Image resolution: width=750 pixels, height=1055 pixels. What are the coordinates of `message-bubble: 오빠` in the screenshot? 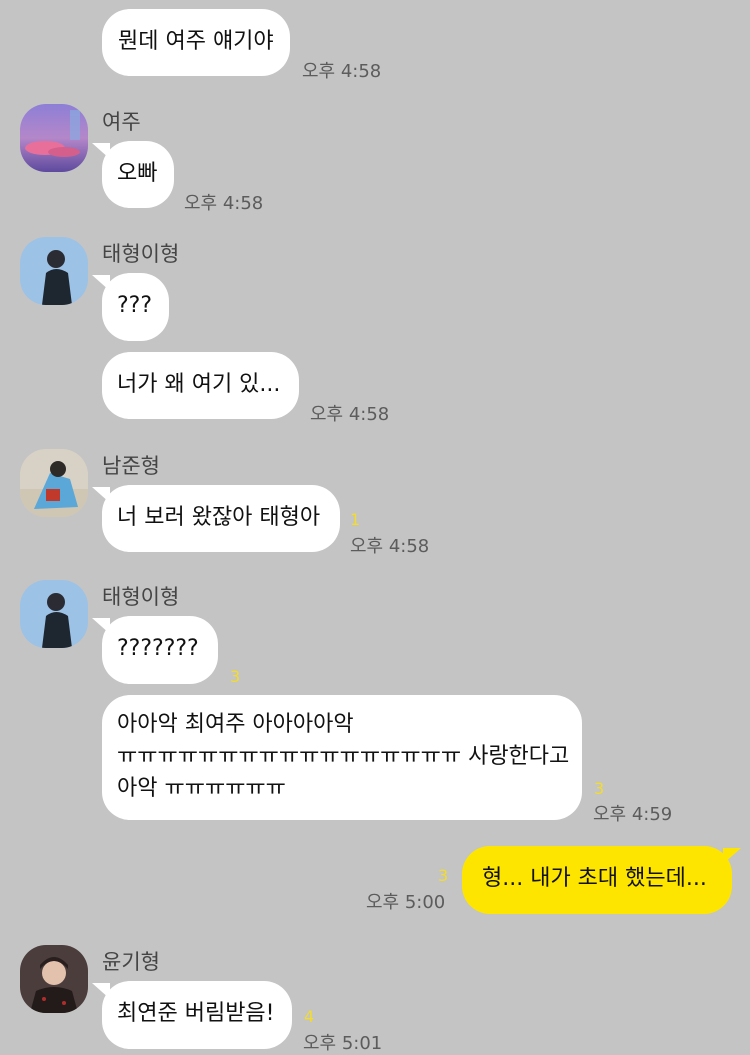 It's located at (133, 174).